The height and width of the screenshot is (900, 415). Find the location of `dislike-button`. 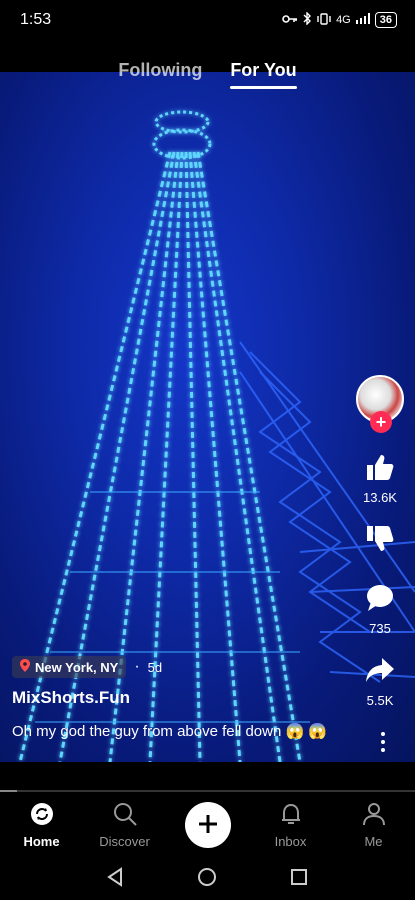

dislike-button is located at coordinates (380, 541).